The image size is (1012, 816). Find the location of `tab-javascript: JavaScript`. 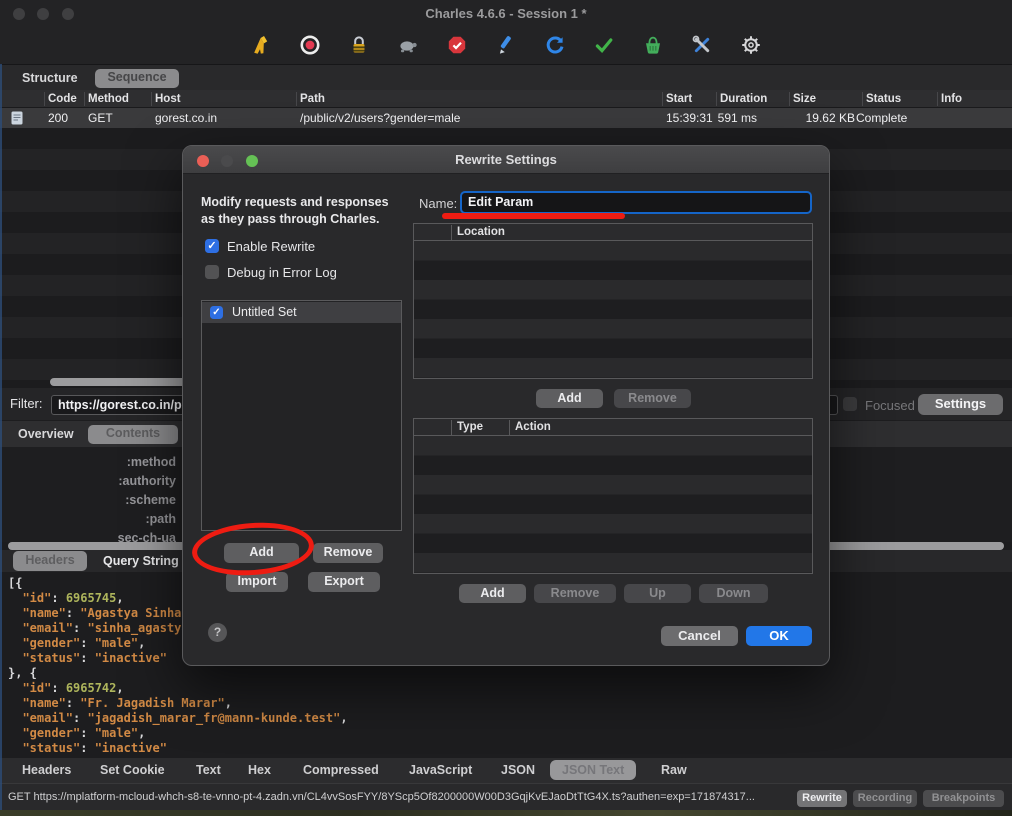

tab-javascript: JavaScript is located at coordinates (440, 770).